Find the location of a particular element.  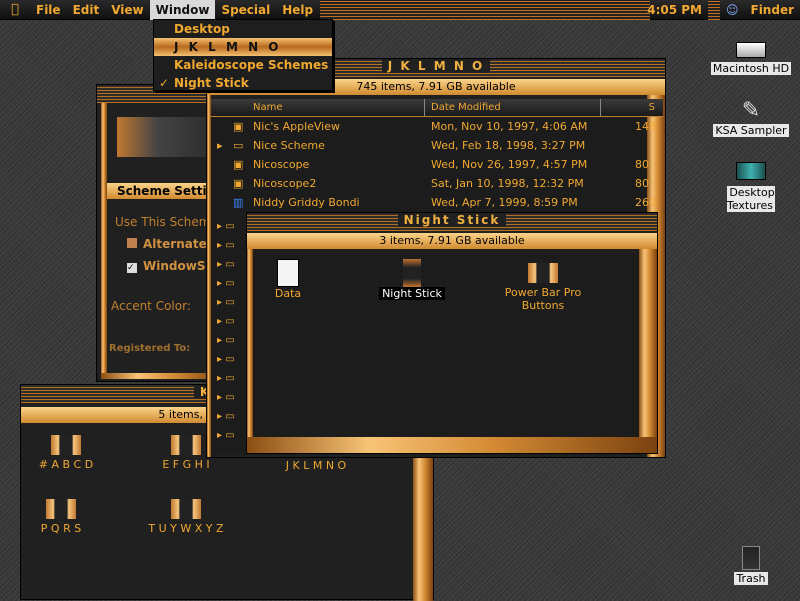

alternate-checkbox: Alternate is located at coordinates (167, 244).